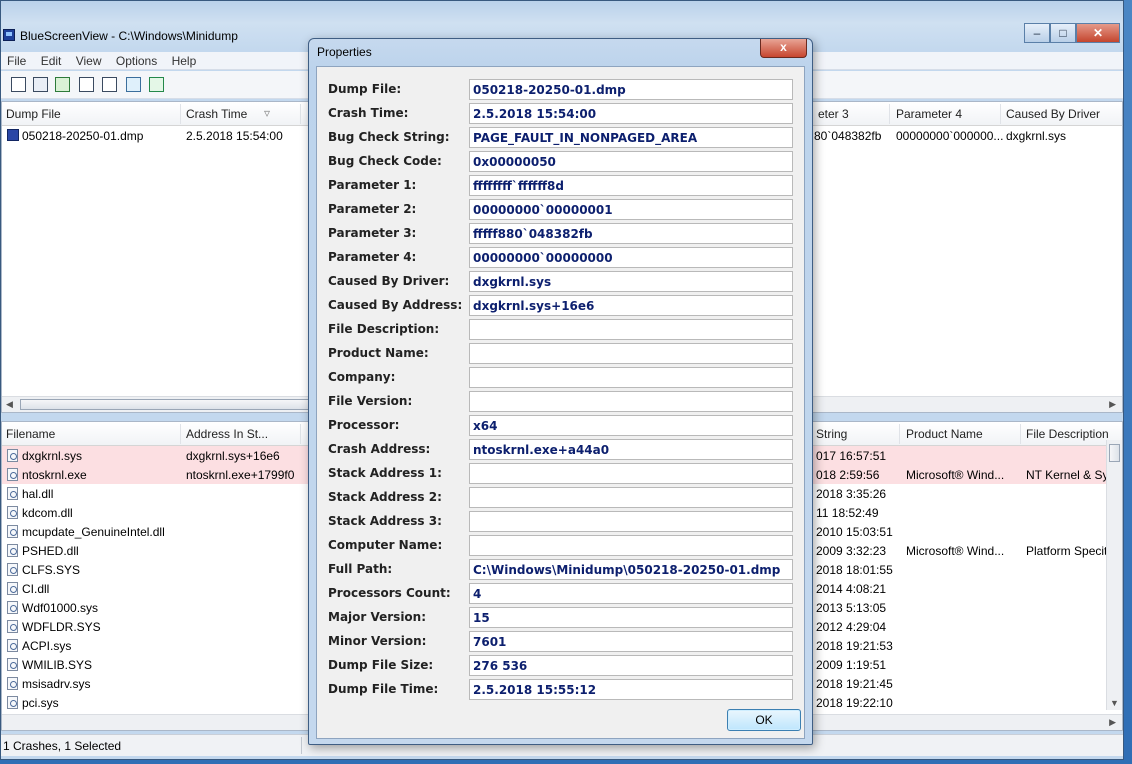 The width and height of the screenshot is (1132, 764). What do you see at coordinates (385, 497) in the screenshot?
I see `property-label: Stack Address 2:` at bounding box center [385, 497].